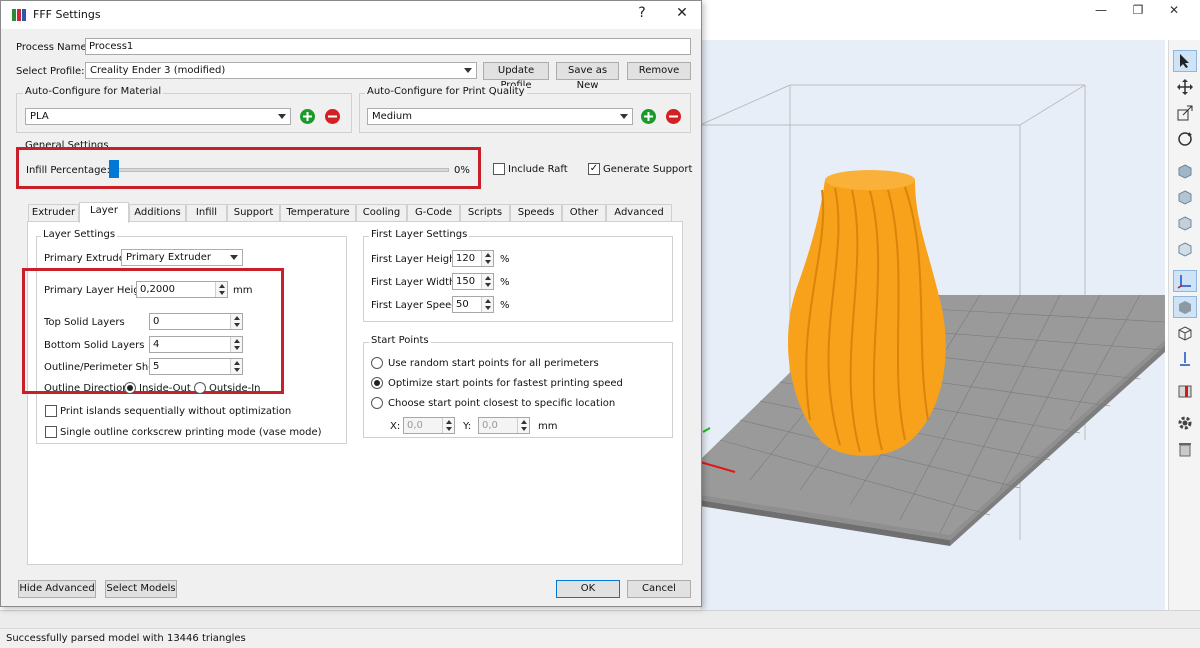 This screenshot has height=648, width=1200. Describe the element at coordinates (182, 289) in the screenshot. I see `primary-layer-height-input: 0,2000` at that location.